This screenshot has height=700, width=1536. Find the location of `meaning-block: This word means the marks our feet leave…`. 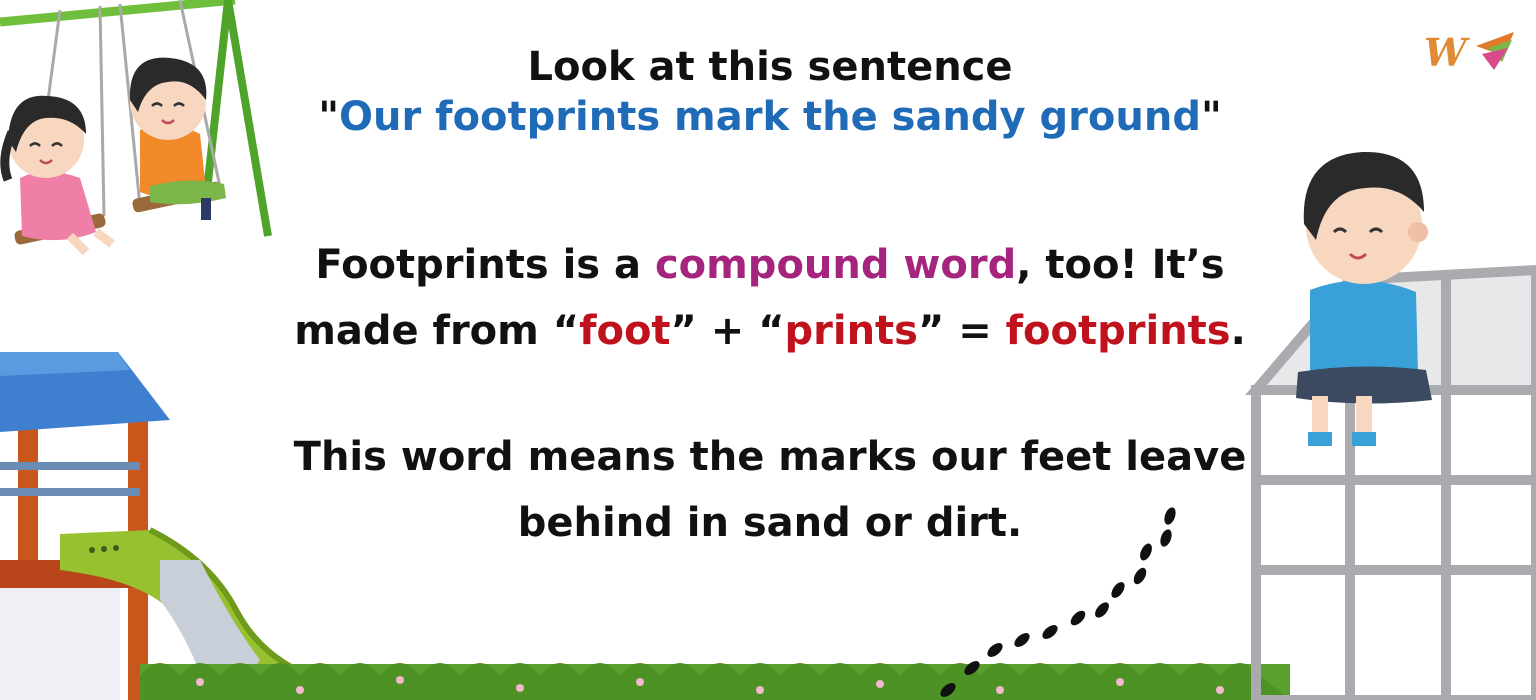

meaning-block: This word means the marks our feet leave… is located at coordinates (770, 490).